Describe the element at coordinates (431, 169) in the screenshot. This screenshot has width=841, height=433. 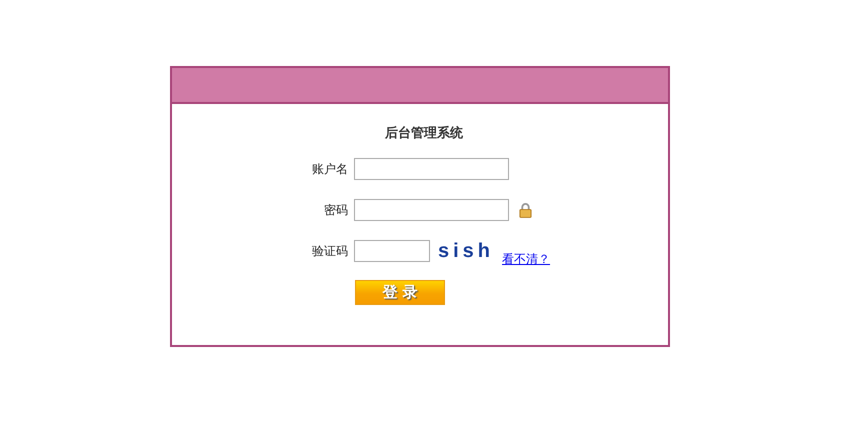
I see `username-field` at that location.